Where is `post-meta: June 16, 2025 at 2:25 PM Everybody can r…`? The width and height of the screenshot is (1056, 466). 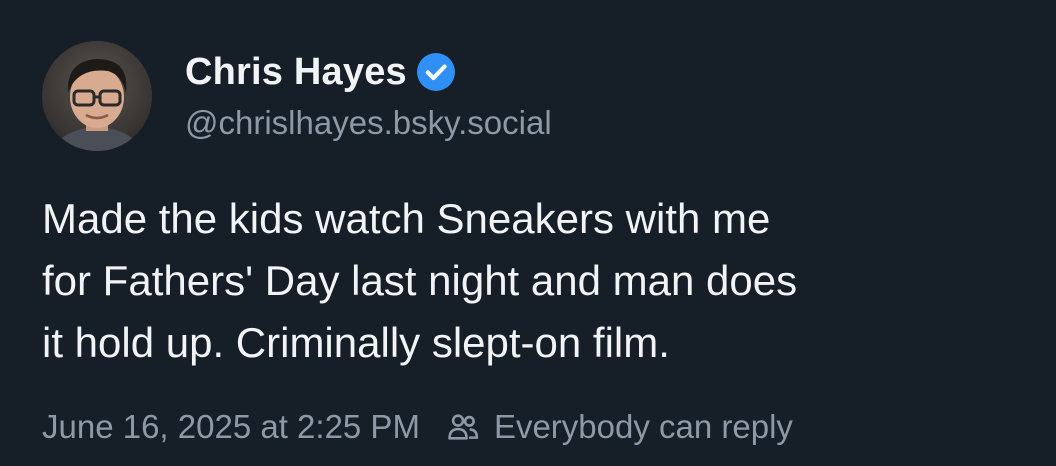
post-meta: June 16, 2025 at 2:25 PM Everybody can r… is located at coordinates (417, 427).